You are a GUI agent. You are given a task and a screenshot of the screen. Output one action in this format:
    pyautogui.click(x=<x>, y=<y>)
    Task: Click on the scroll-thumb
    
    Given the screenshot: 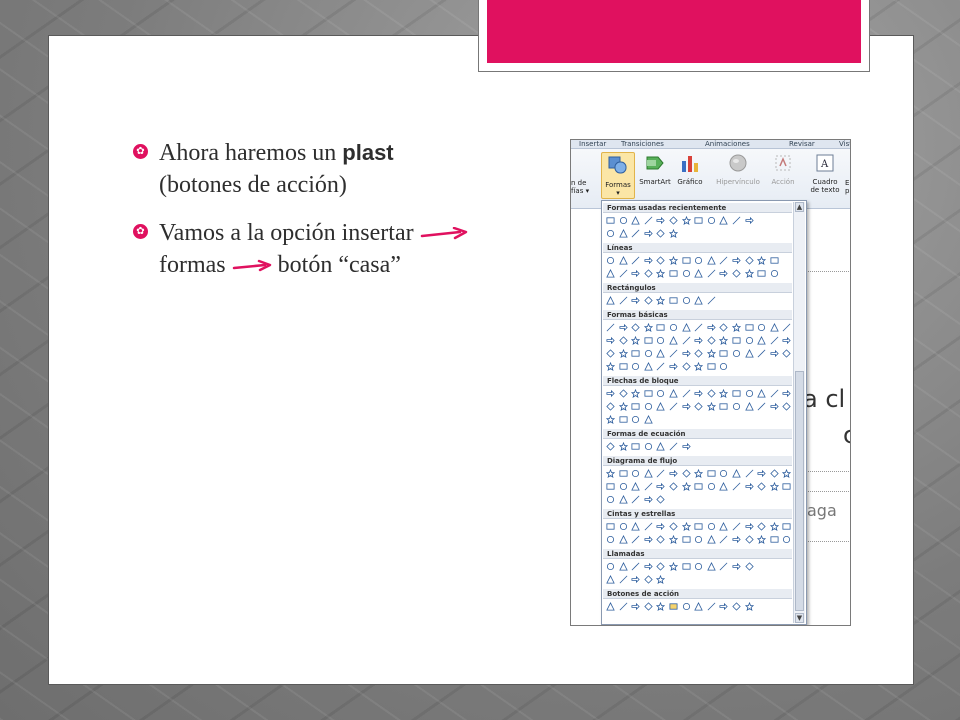 What is the action you would take?
    pyautogui.click(x=799, y=491)
    